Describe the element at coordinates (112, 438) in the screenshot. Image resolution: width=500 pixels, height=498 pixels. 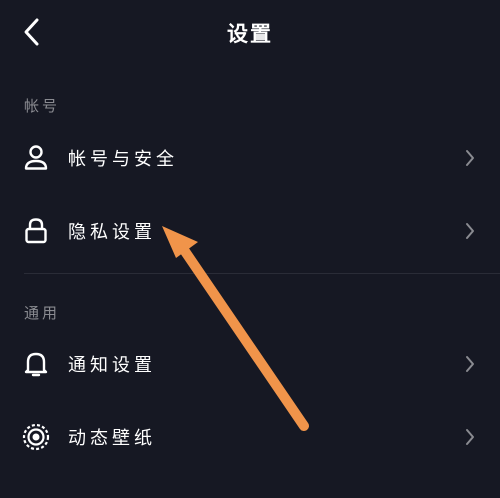
I see `settings-item-label: 动态壁纸` at that location.